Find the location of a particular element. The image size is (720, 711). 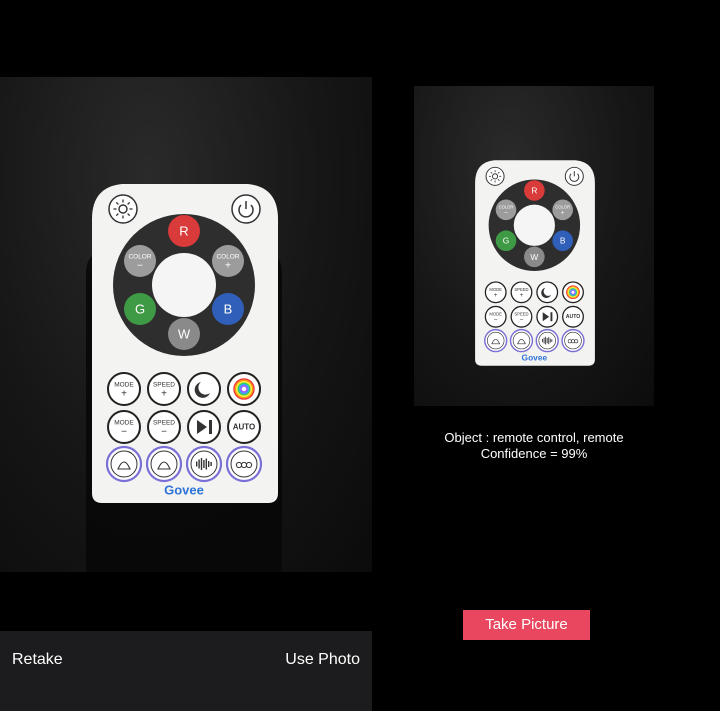

confidence-label: Confidence = 99% is located at coordinates (534, 453).